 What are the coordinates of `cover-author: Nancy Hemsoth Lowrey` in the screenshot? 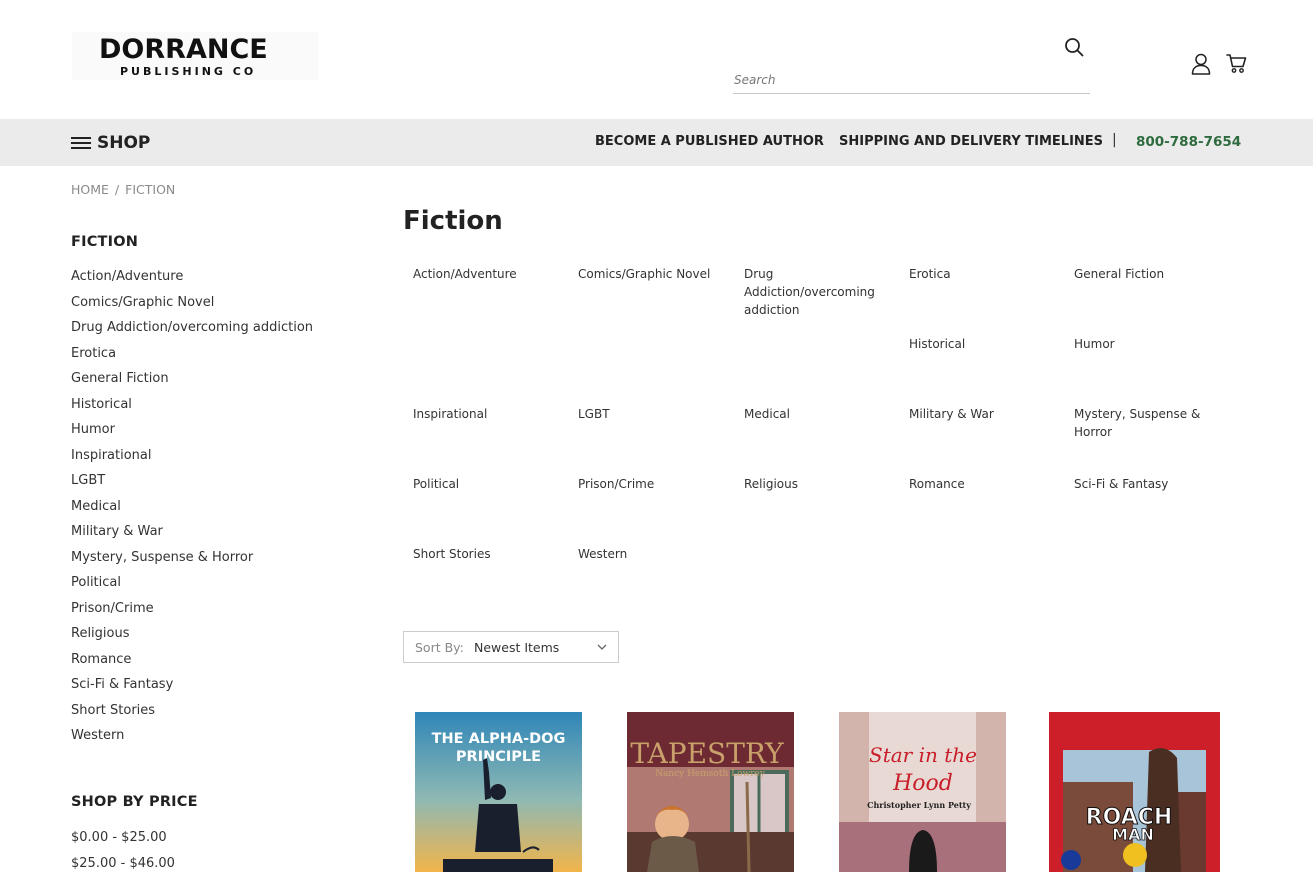 It's located at (710, 774).